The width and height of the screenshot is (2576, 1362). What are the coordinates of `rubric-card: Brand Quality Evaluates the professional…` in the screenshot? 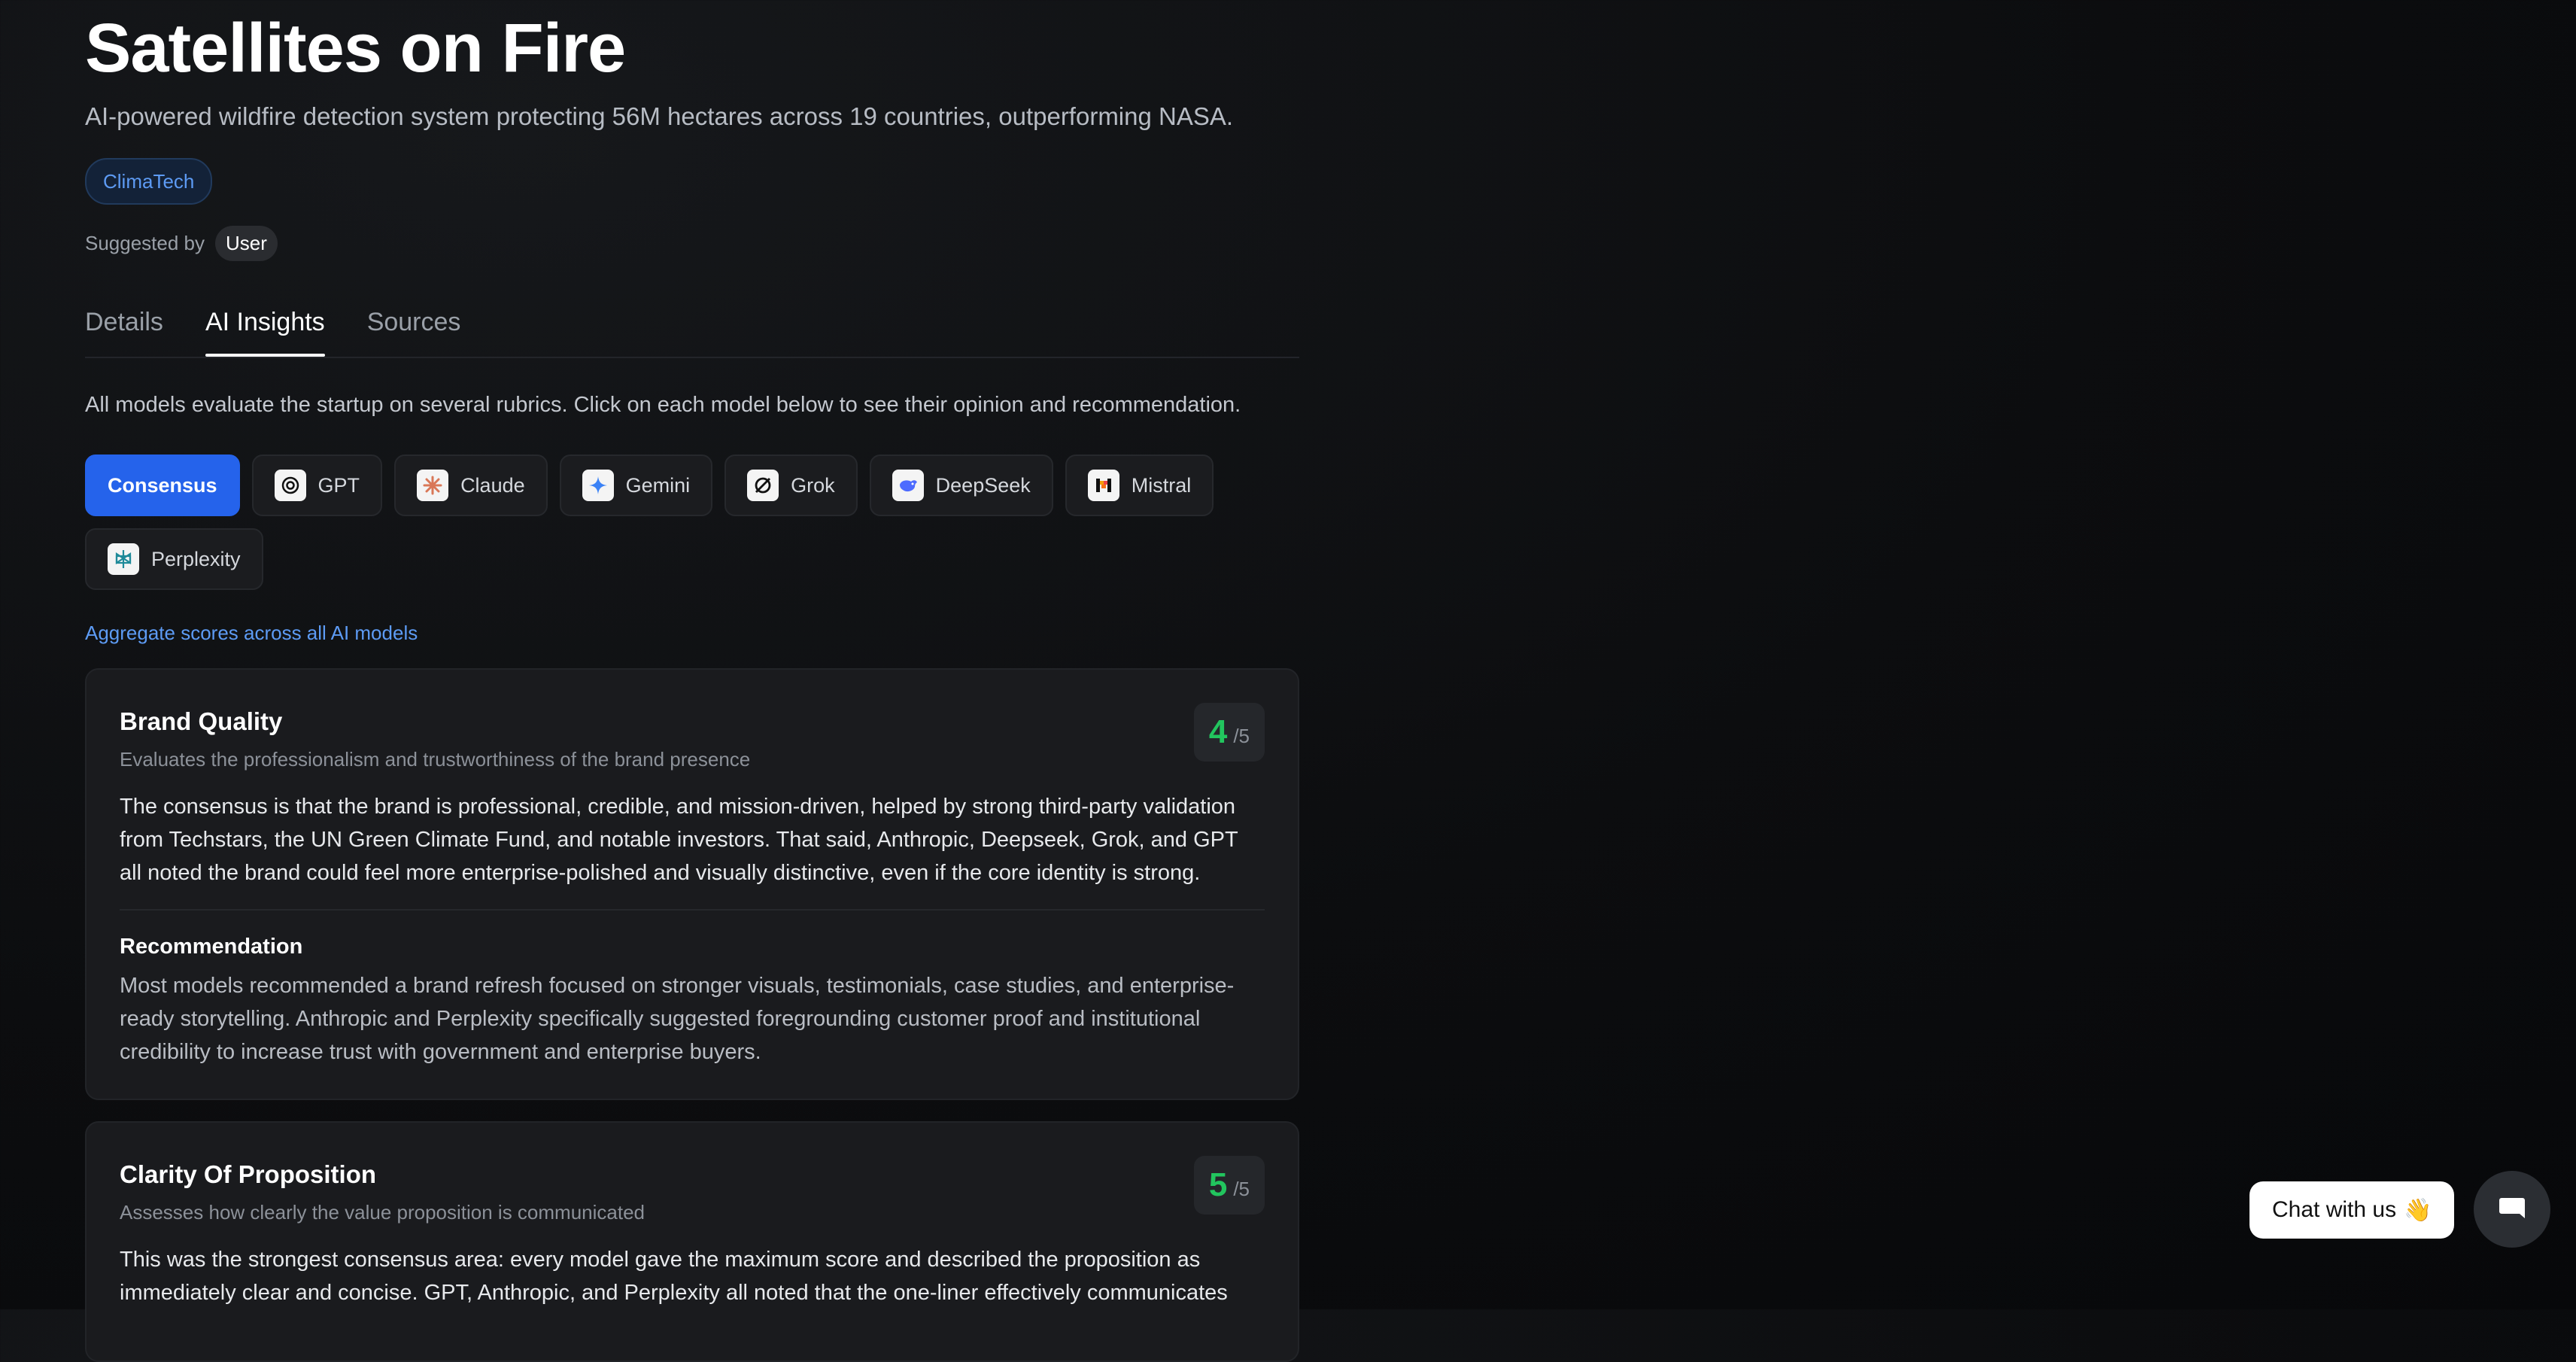 It's located at (692, 884).